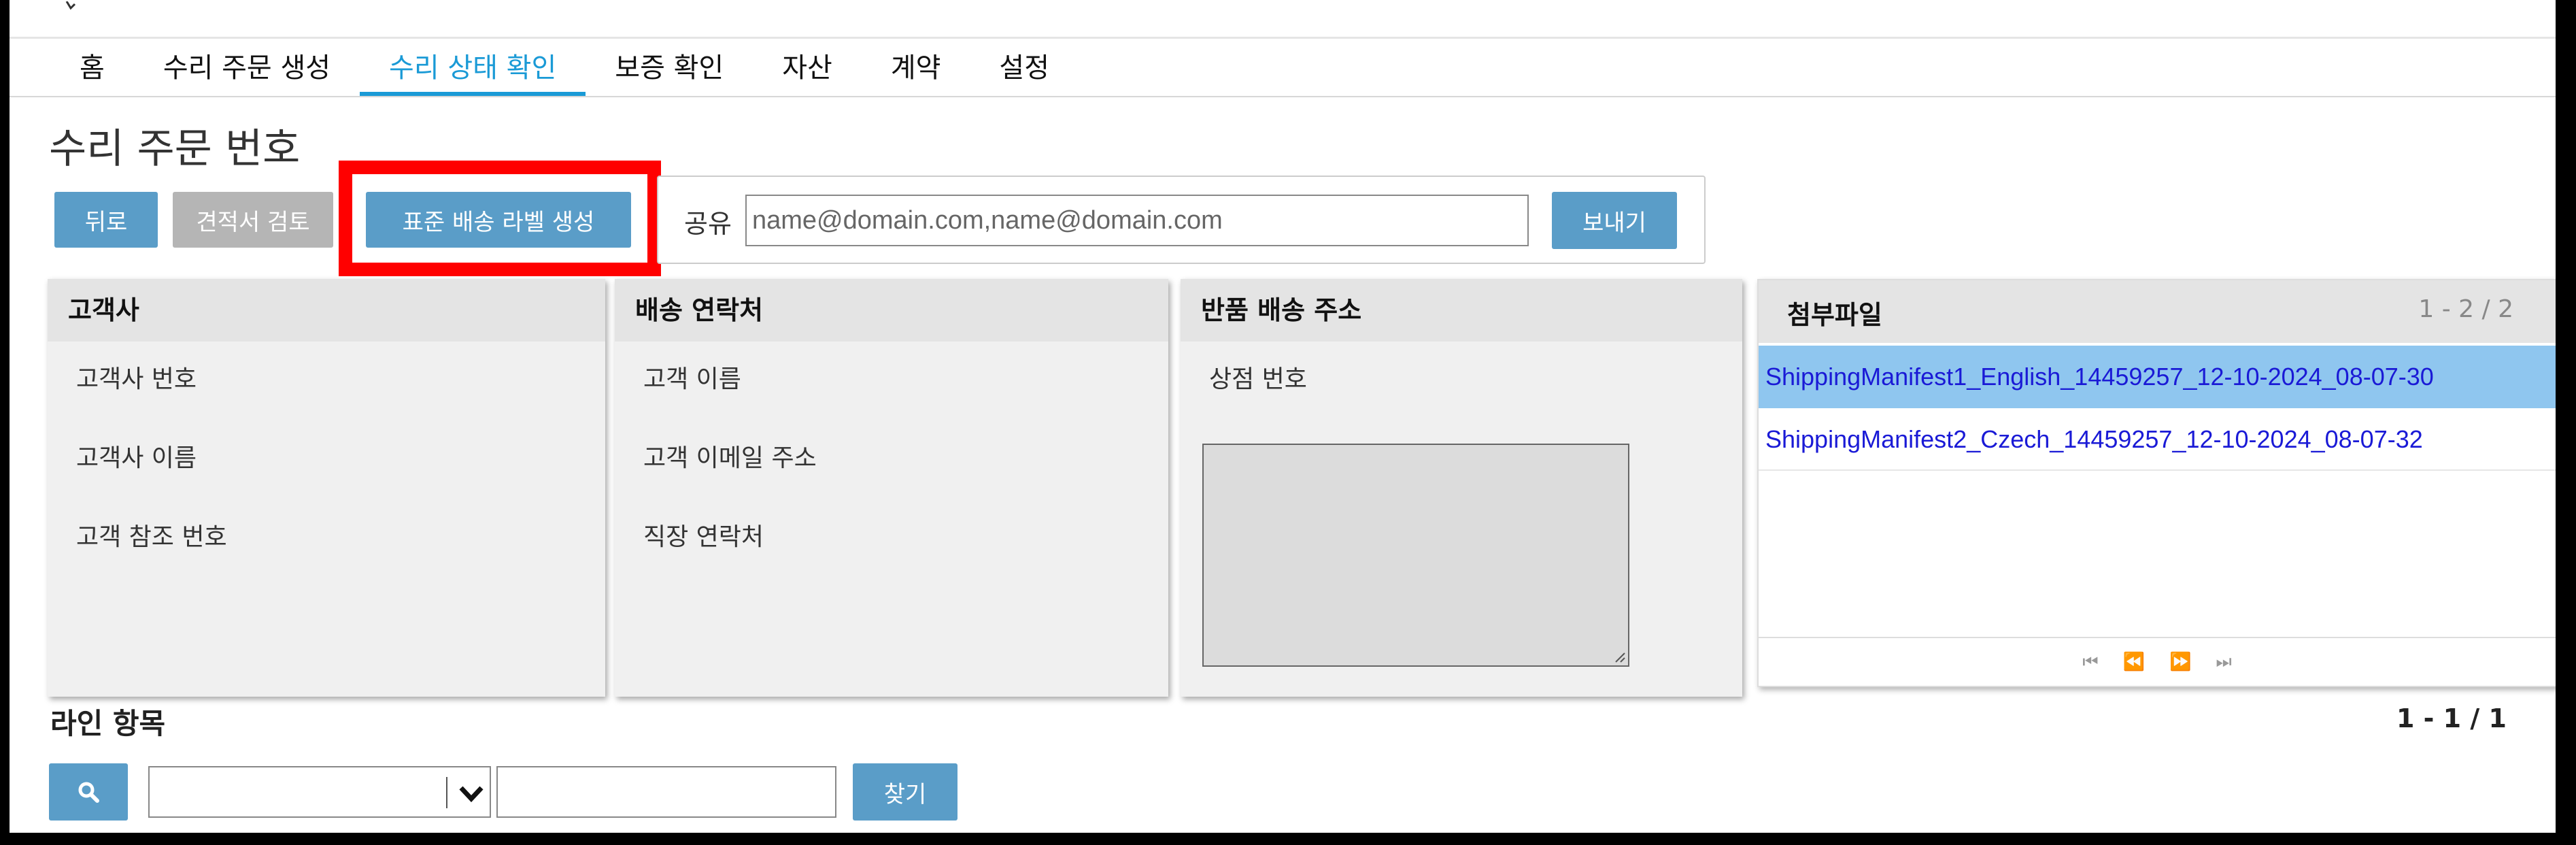 The height and width of the screenshot is (845, 2576). What do you see at coordinates (108, 723) in the screenshot?
I see `line-items-title: 라인 항목` at bounding box center [108, 723].